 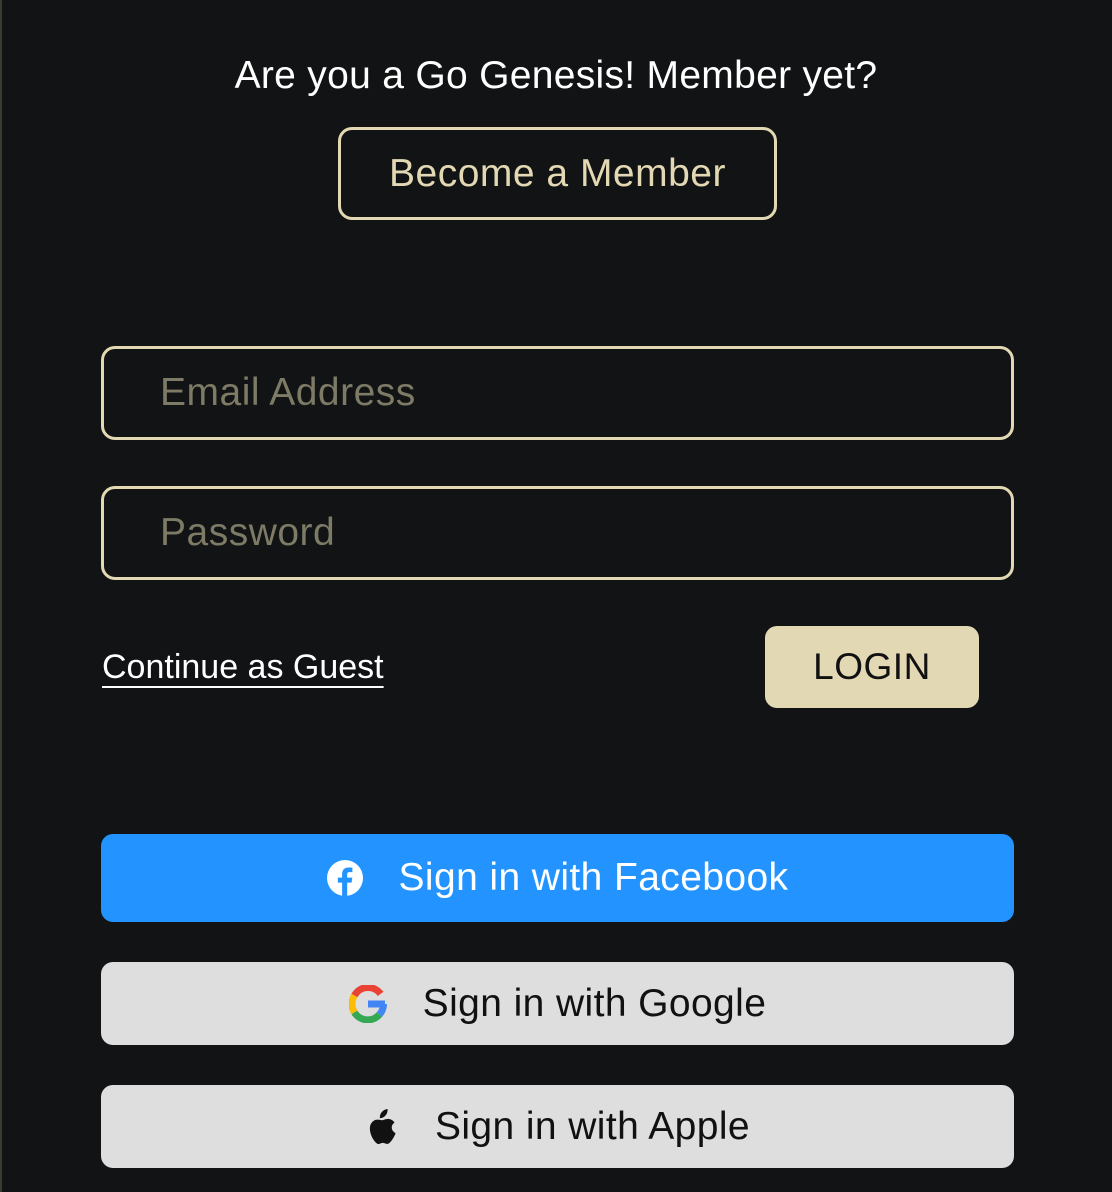 I want to click on become-member-button: Become a Member, so click(x=557, y=173).